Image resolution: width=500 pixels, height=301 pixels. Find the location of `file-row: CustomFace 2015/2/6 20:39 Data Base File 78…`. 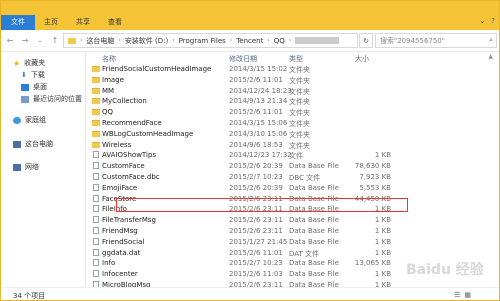

file-row: CustomFace 2015/2/6 20:39 Data Base File 78… is located at coordinates (292, 166).